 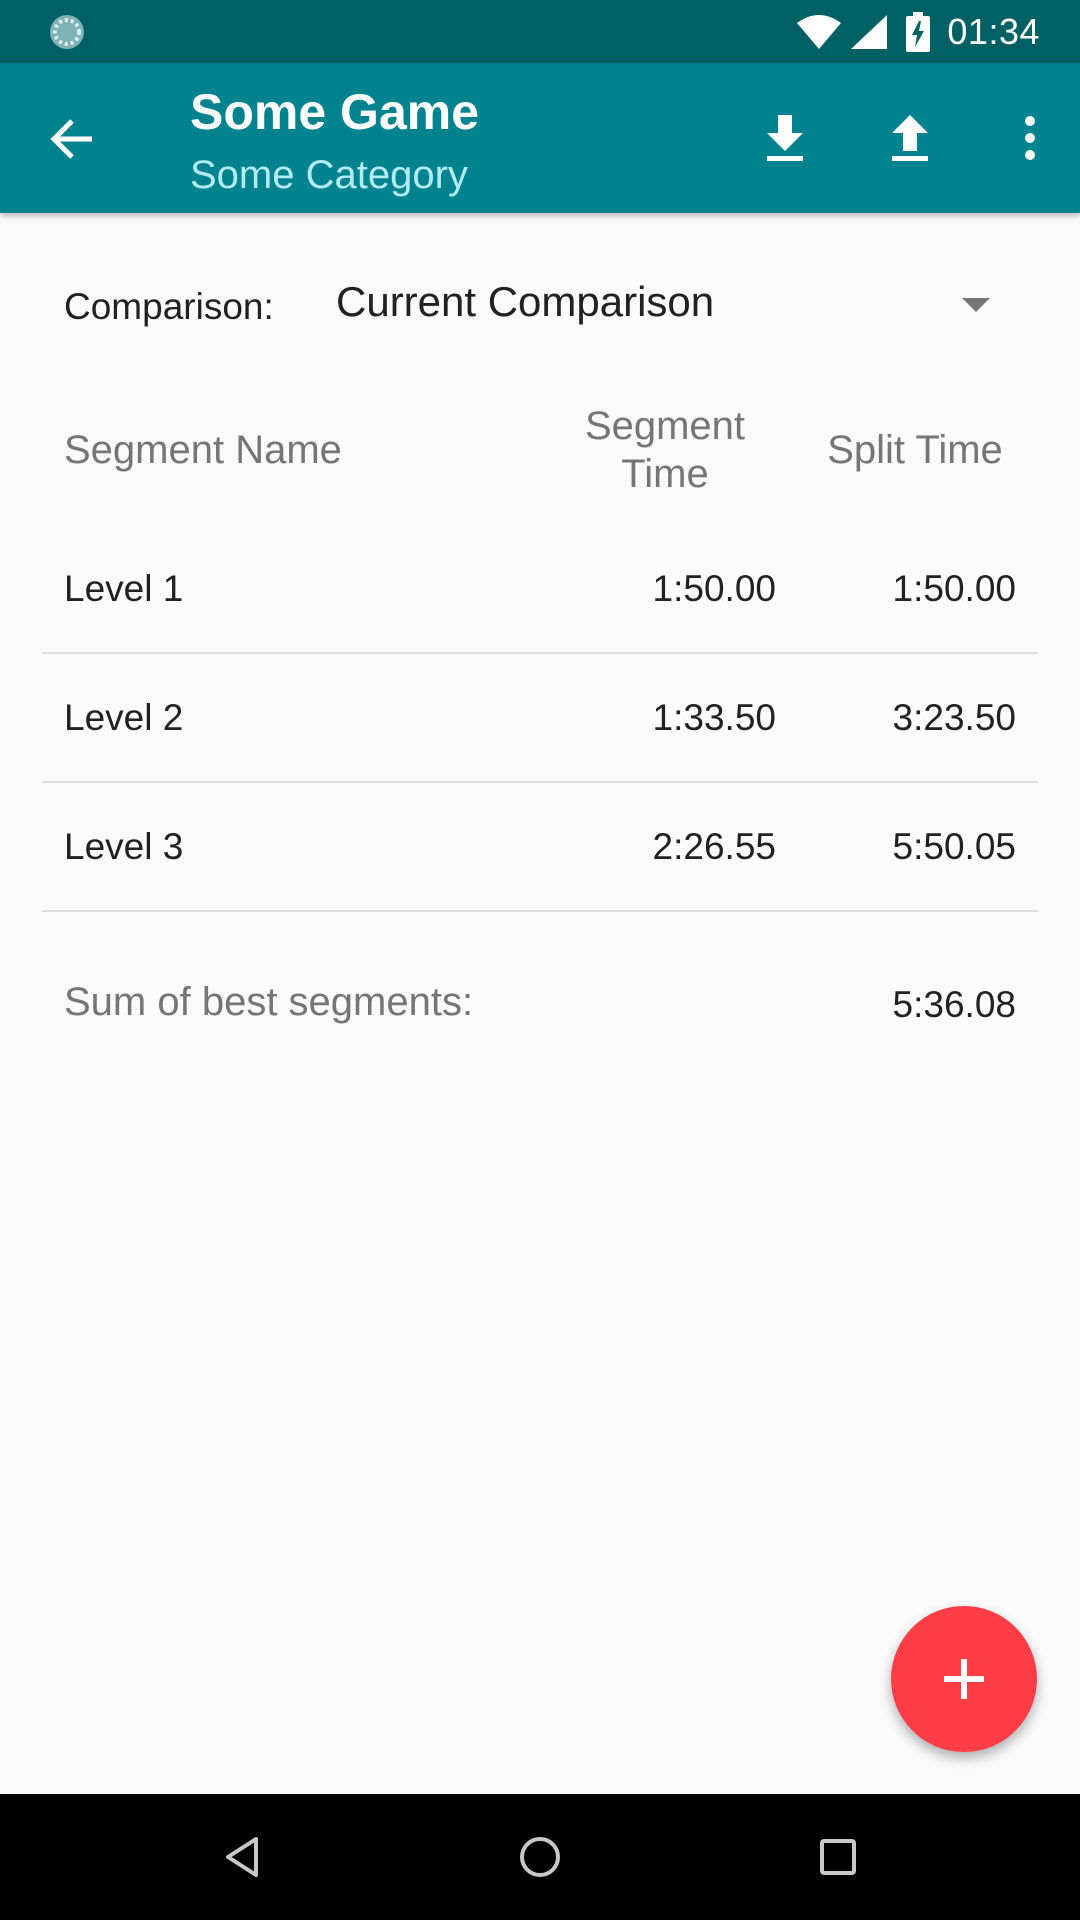 I want to click on app-title: Some Game, so click(x=335, y=112).